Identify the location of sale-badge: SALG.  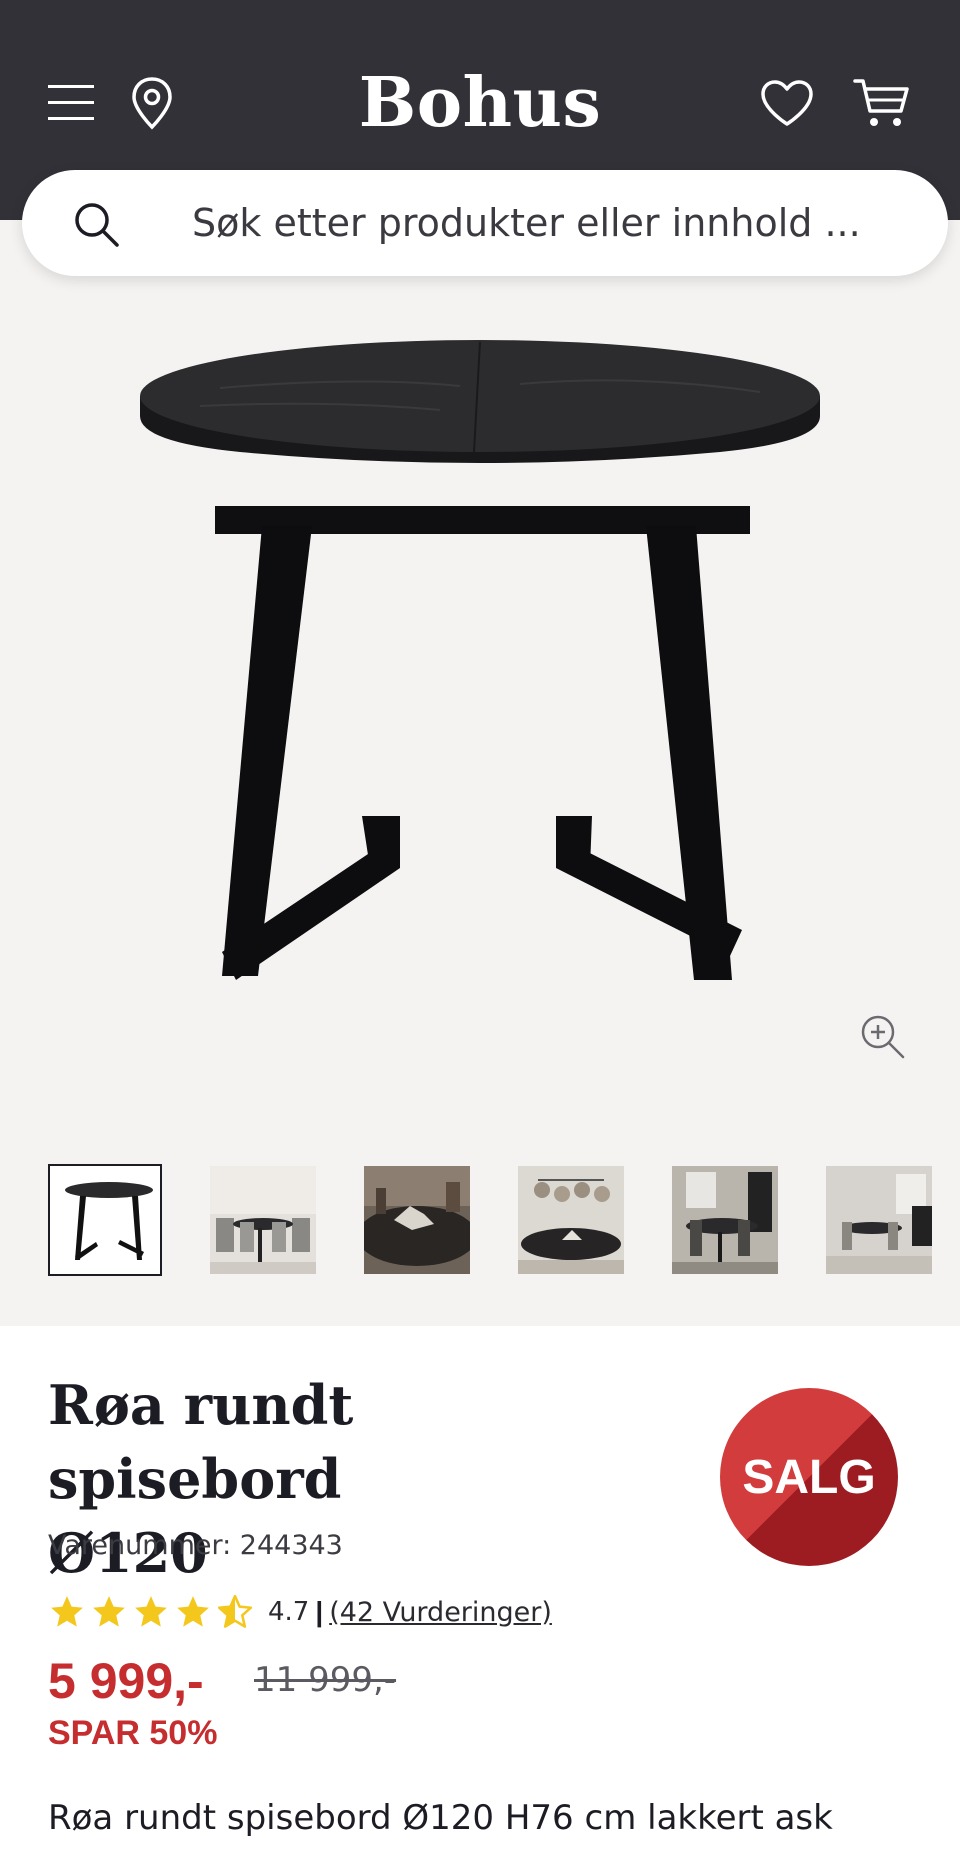
(809, 1477).